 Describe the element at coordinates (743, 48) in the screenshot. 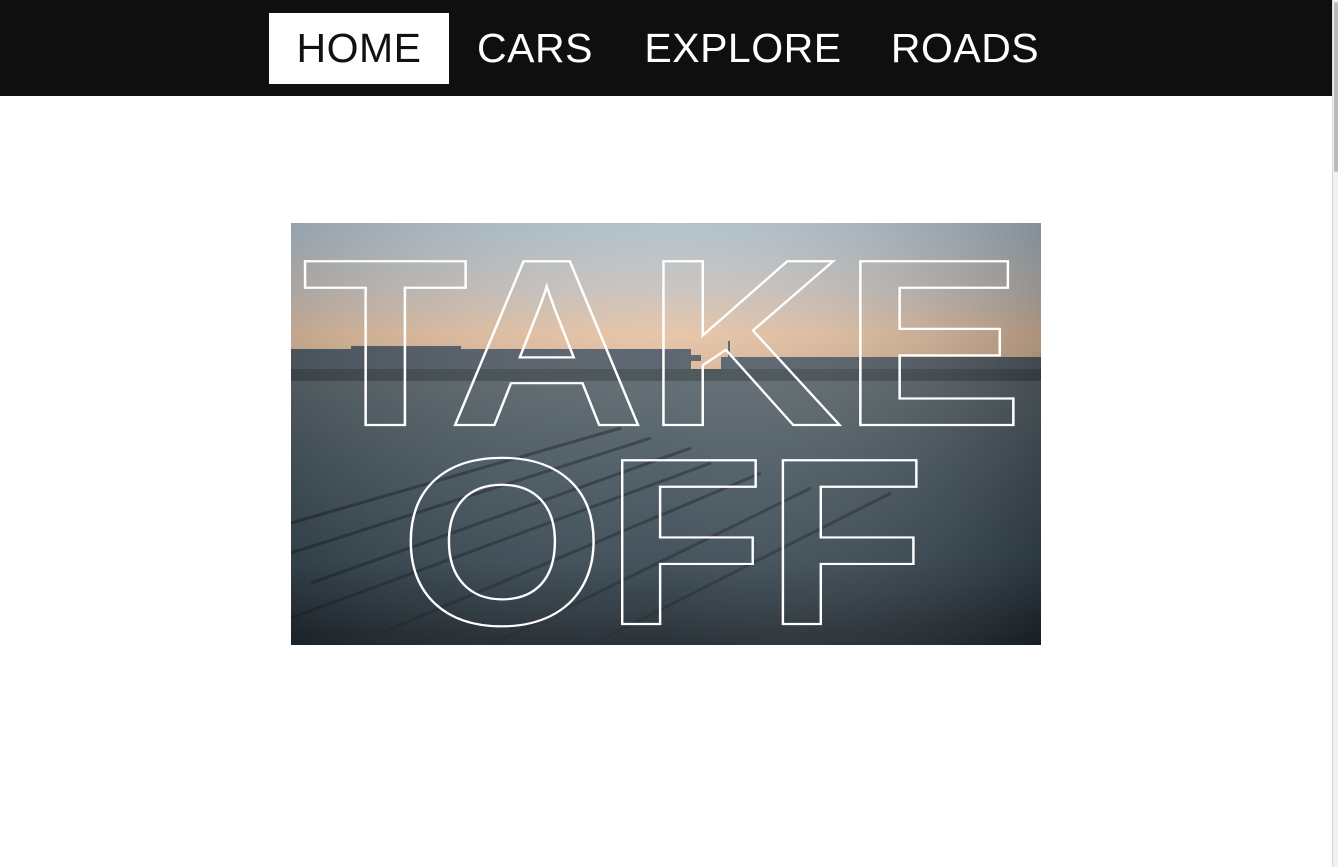

I see `nav-explore-link: EXPLORE` at that location.